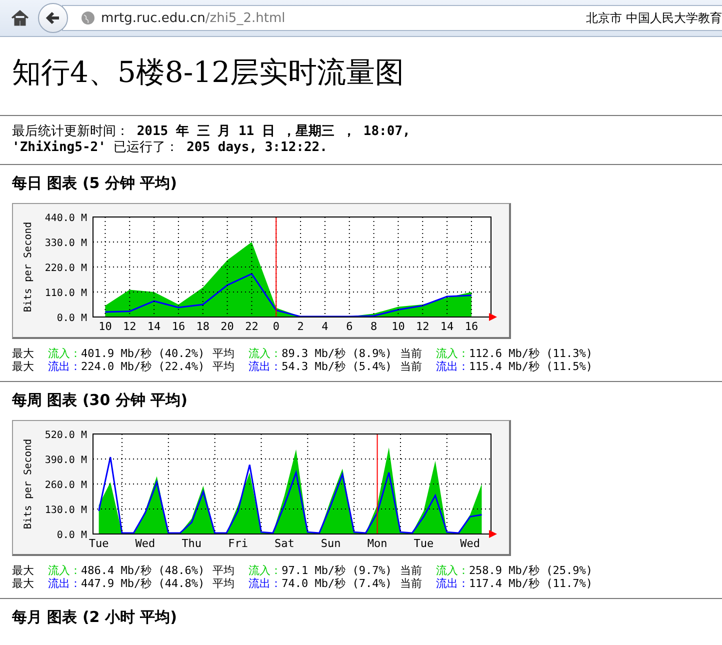  I want to click on y-tick-label: 110.0 M, so click(65, 293).